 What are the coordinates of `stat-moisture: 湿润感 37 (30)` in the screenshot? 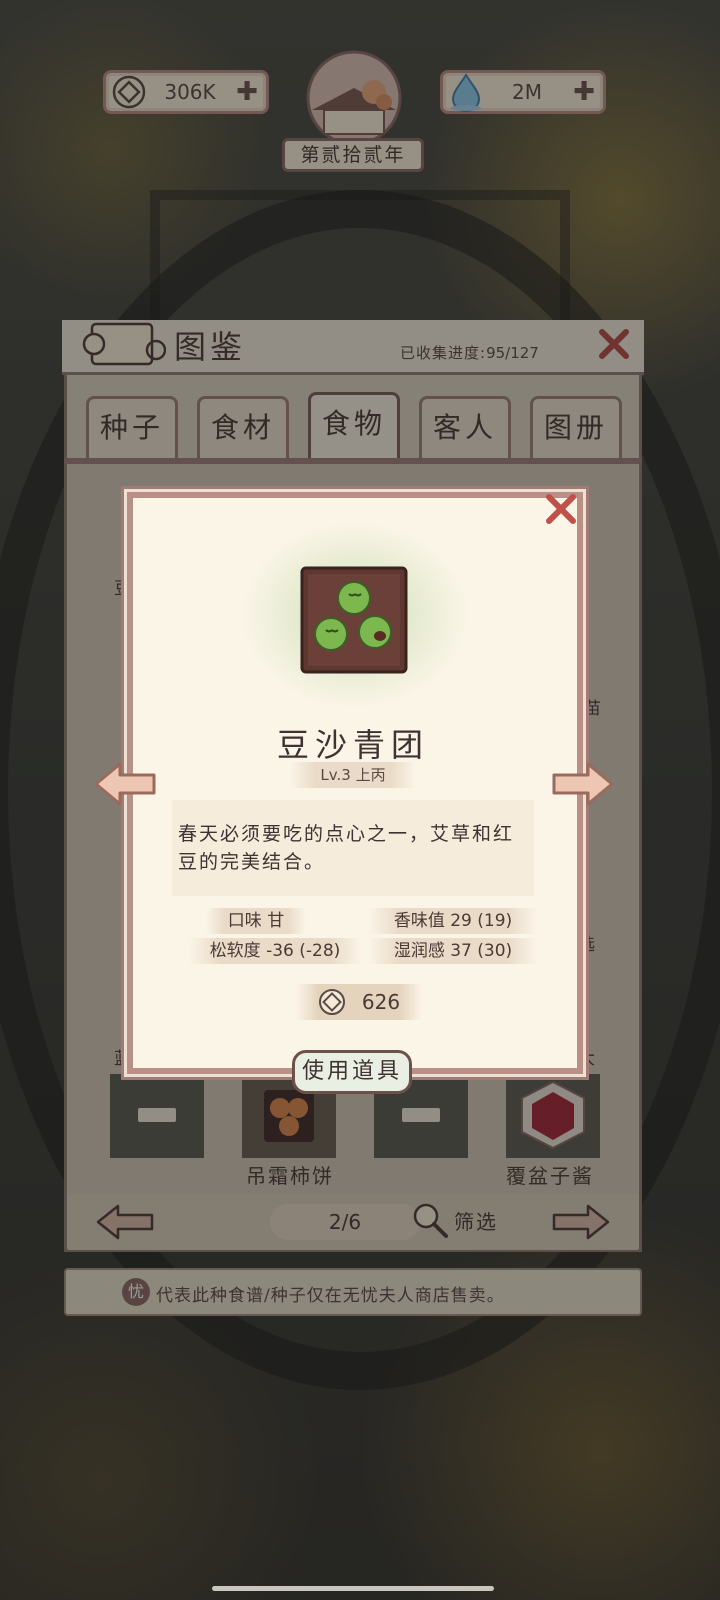 It's located at (453, 951).